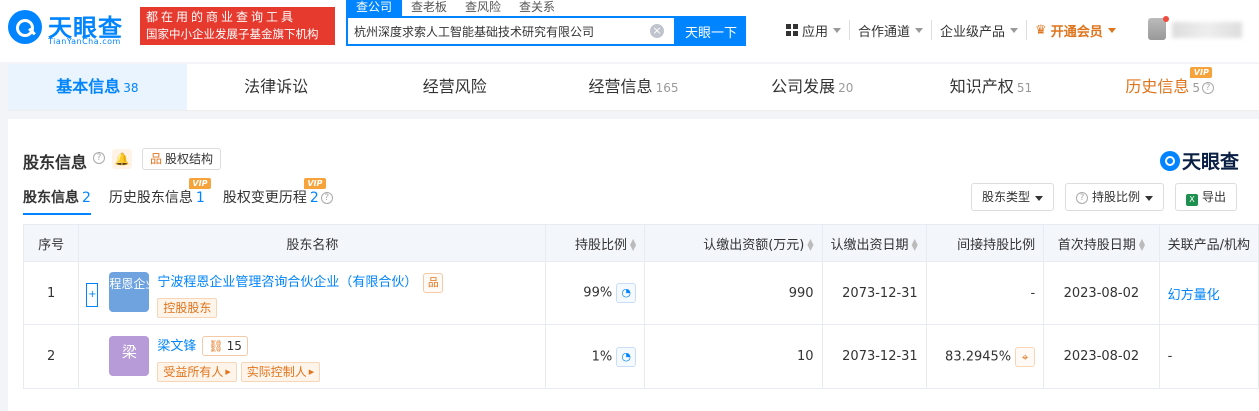 This screenshot has height=411, width=1259. I want to click on col-capital-label: 认缴出资额(万元), so click(754, 245).